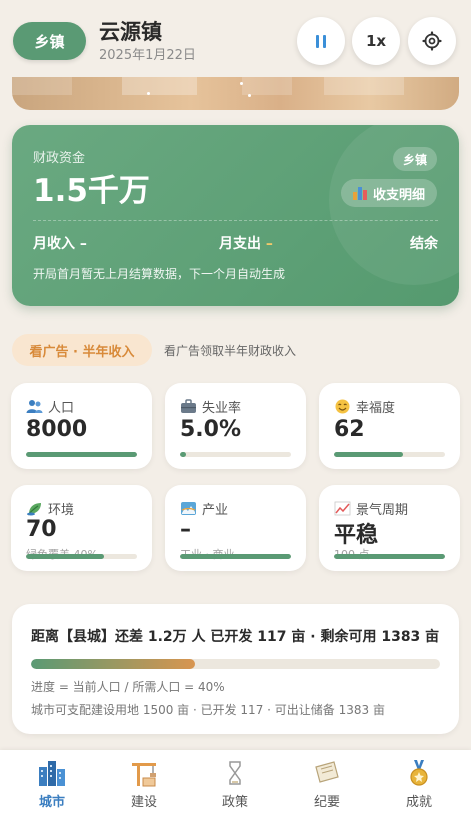 This screenshot has width=471, height=813. Describe the element at coordinates (235, 220) in the screenshot. I see `finance-divider` at that location.